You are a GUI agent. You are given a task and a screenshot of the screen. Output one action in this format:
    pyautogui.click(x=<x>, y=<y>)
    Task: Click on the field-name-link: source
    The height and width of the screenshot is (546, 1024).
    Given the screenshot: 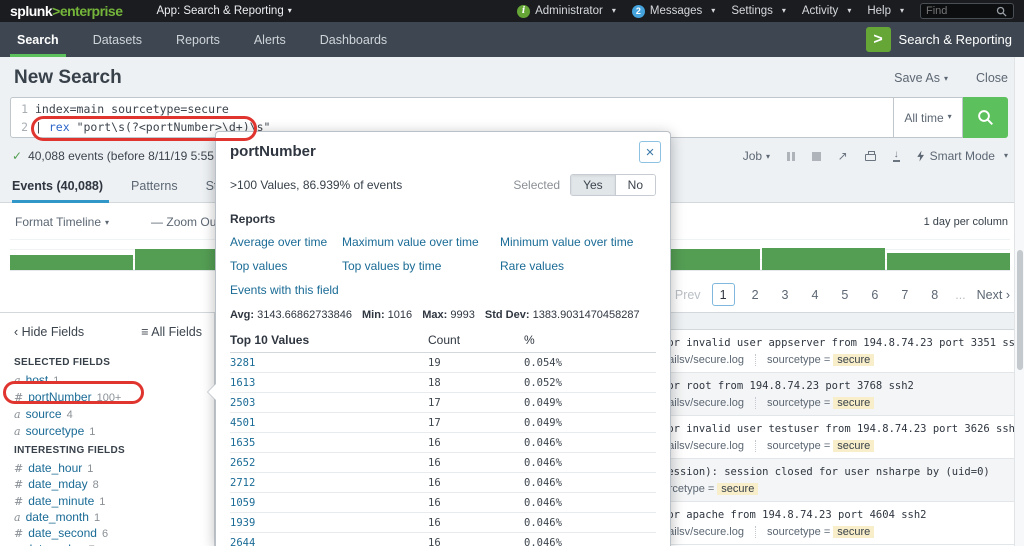 What is the action you would take?
    pyautogui.click(x=44, y=414)
    